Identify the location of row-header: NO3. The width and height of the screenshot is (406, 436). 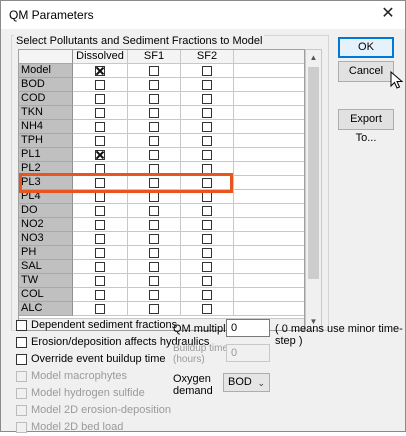
(46, 239).